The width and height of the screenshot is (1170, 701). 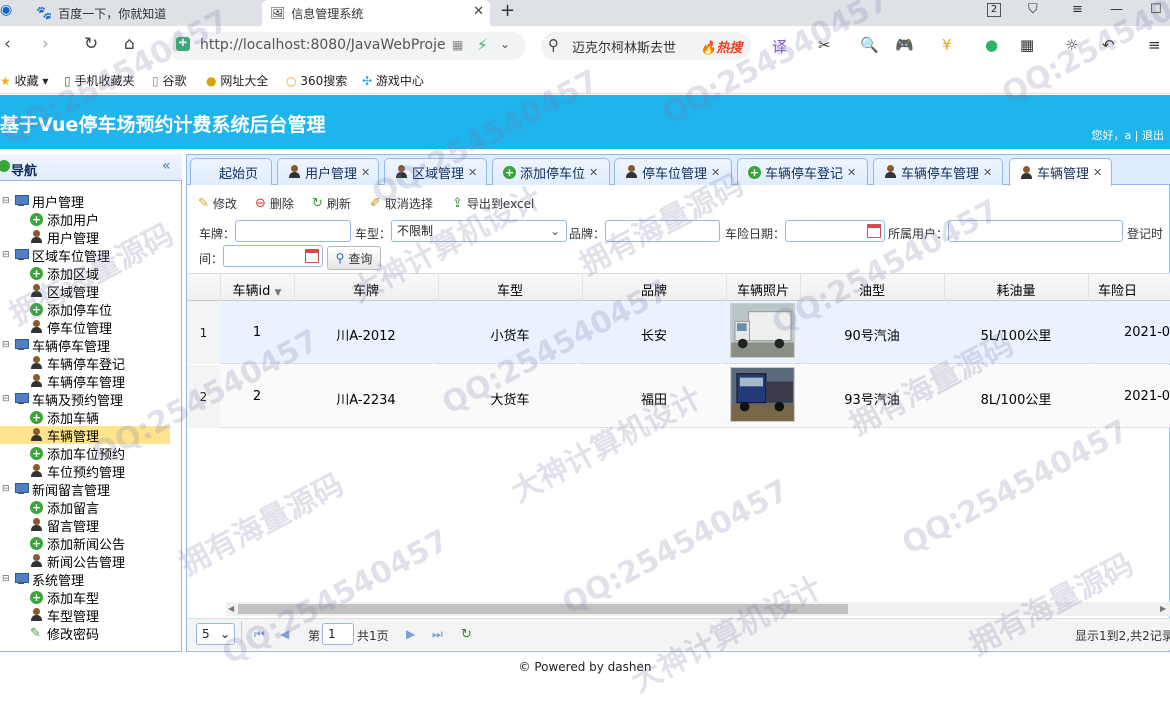 I want to click on tab-space-manage: 停车位管理 ✕, so click(x=673, y=171).